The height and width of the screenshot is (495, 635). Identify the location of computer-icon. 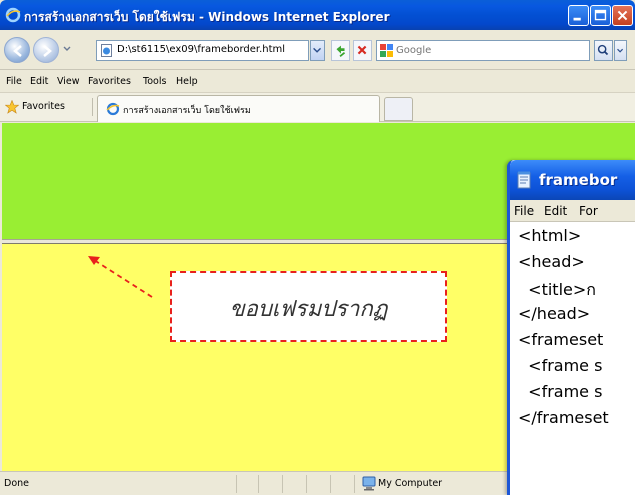
(369, 483).